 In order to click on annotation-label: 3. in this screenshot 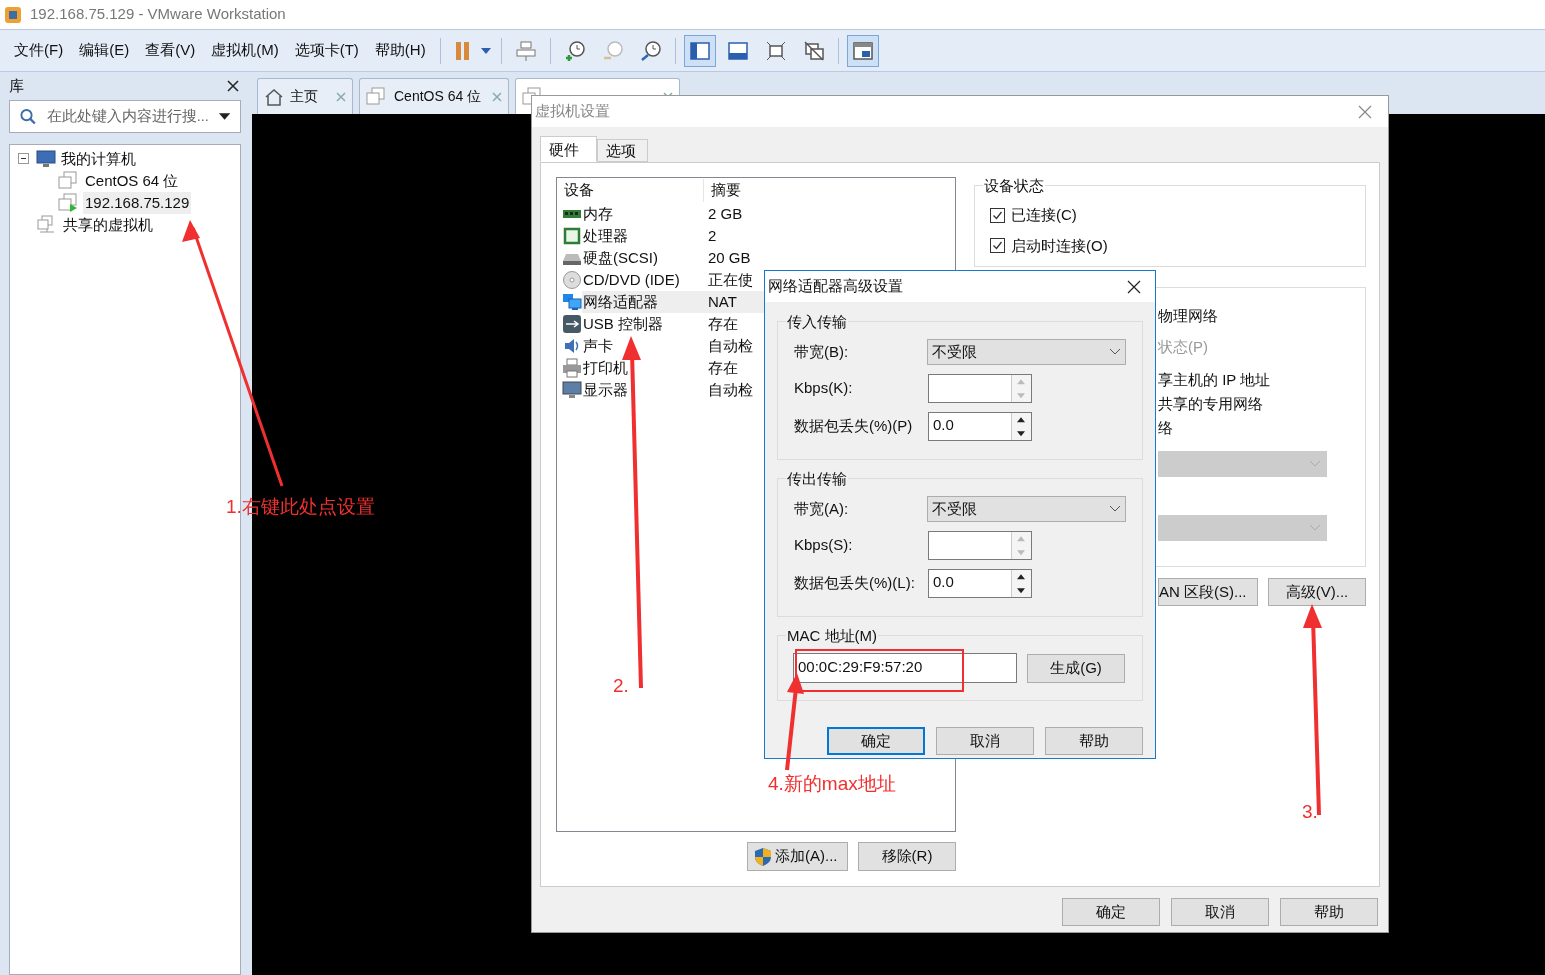, I will do `click(1310, 812)`.